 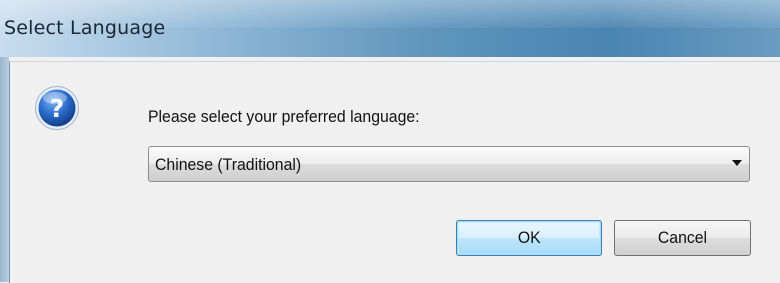 What do you see at coordinates (4, 169) in the screenshot?
I see `window-frame` at bounding box center [4, 169].